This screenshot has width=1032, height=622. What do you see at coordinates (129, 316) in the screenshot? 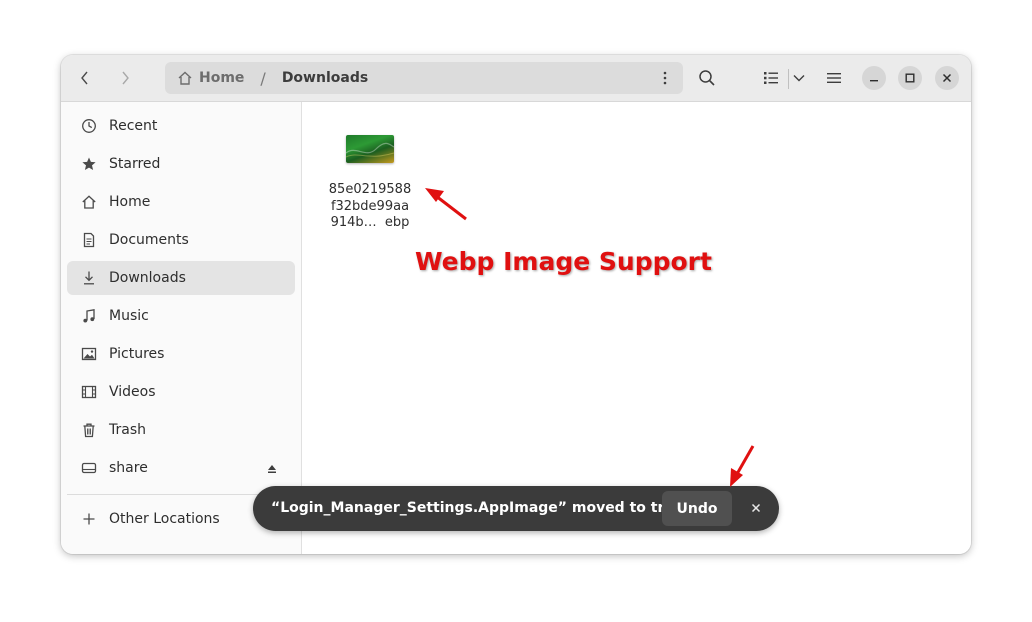
I see `sidebar-item-label: Music` at bounding box center [129, 316].